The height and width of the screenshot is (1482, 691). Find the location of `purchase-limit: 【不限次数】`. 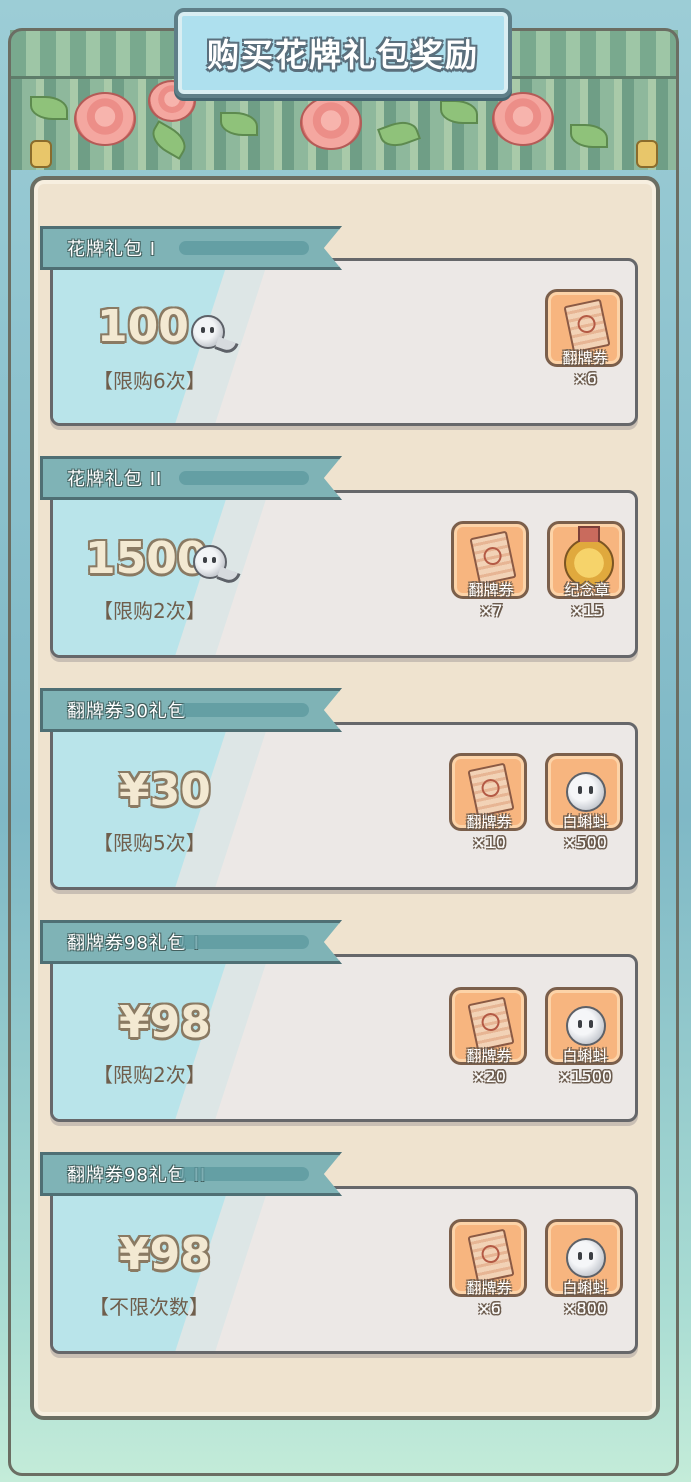

purchase-limit: 【不限次数】 is located at coordinates (149, 1307).